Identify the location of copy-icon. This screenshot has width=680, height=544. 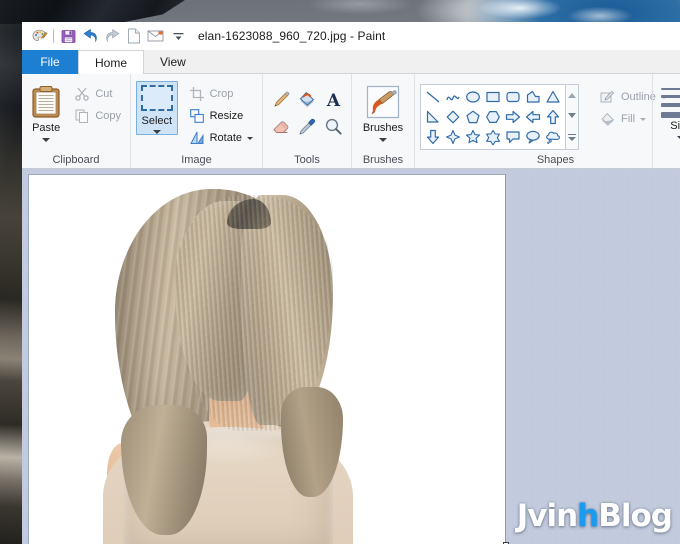
(82, 116).